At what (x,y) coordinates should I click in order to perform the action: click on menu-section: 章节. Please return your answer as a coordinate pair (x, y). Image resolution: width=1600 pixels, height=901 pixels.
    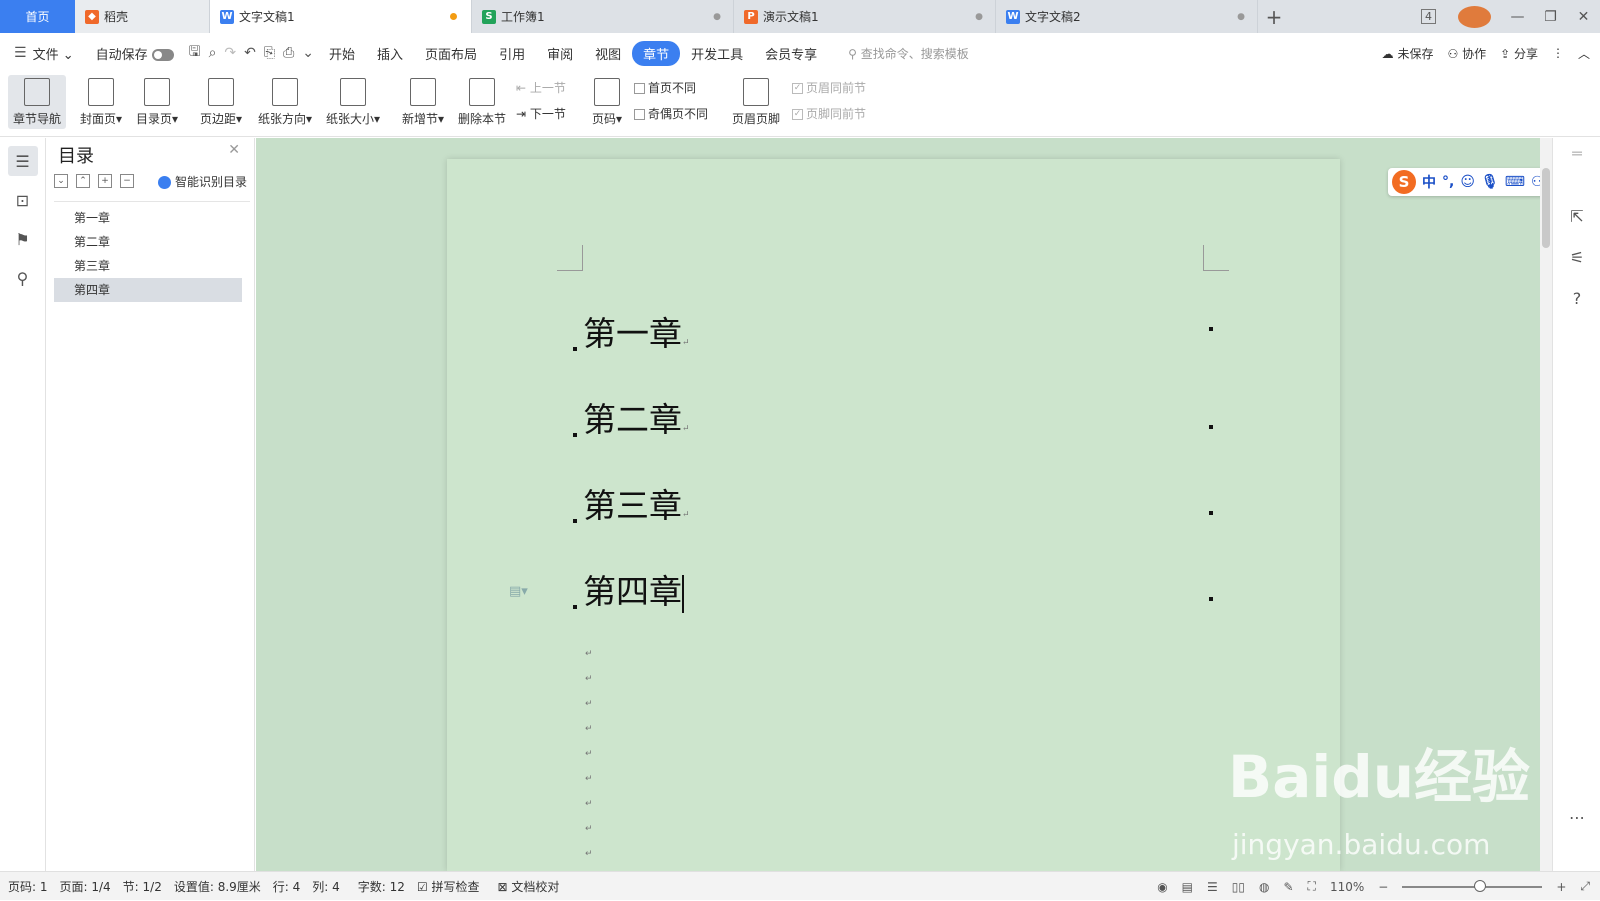
    Looking at the image, I should click on (656, 53).